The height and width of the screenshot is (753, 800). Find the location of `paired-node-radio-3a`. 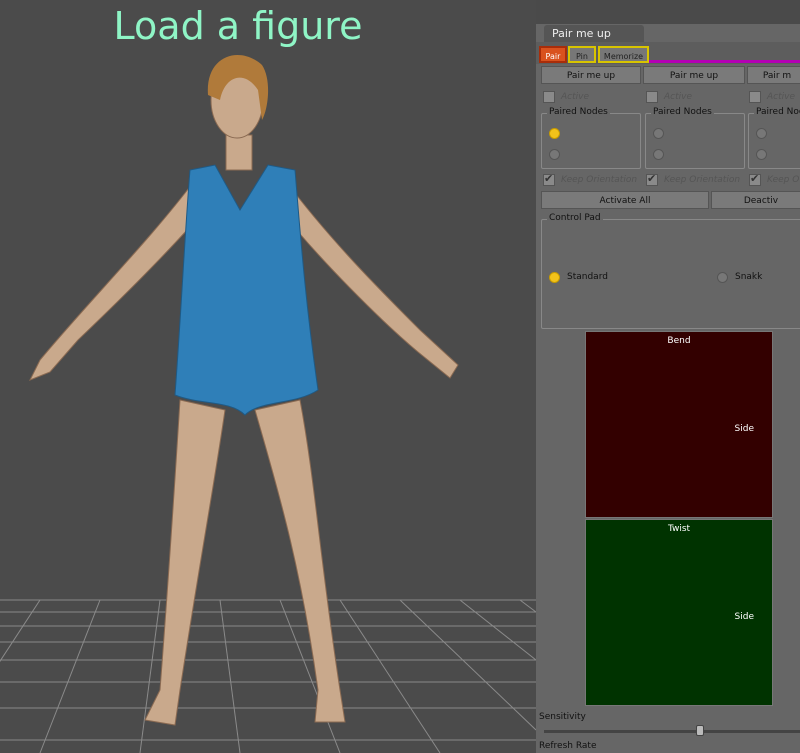

paired-node-radio-3a is located at coordinates (761, 133).